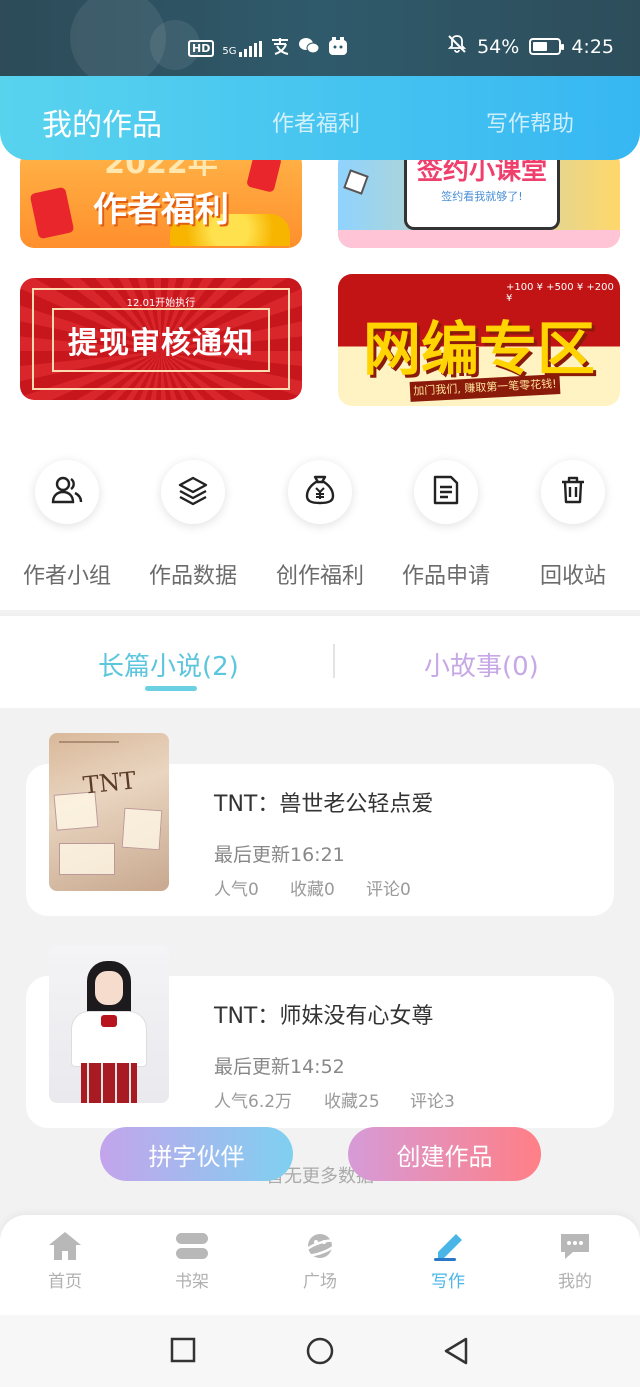 The height and width of the screenshot is (1387, 640). What do you see at coordinates (161, 210) in the screenshot?
I see `banner-title: 作者福利` at bounding box center [161, 210].